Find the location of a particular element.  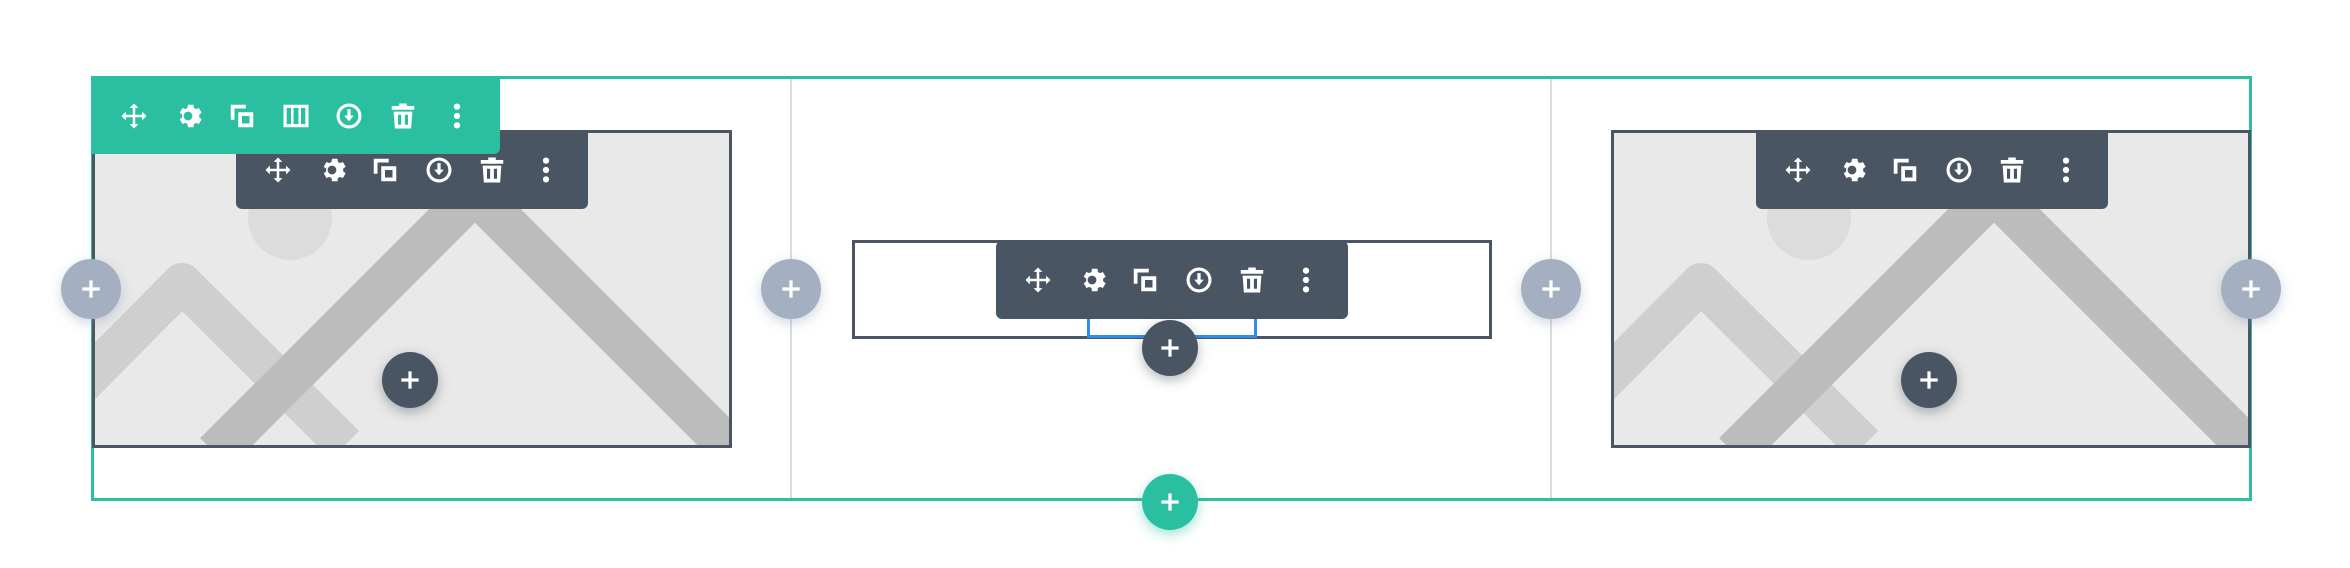

columns-icon is located at coordinates (295, 115).